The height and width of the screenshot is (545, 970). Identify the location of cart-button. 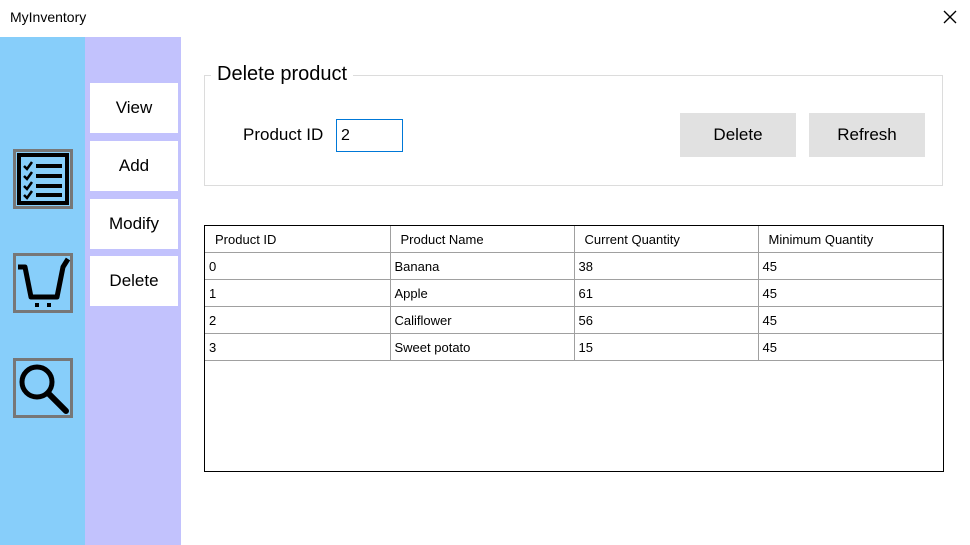
(43, 283).